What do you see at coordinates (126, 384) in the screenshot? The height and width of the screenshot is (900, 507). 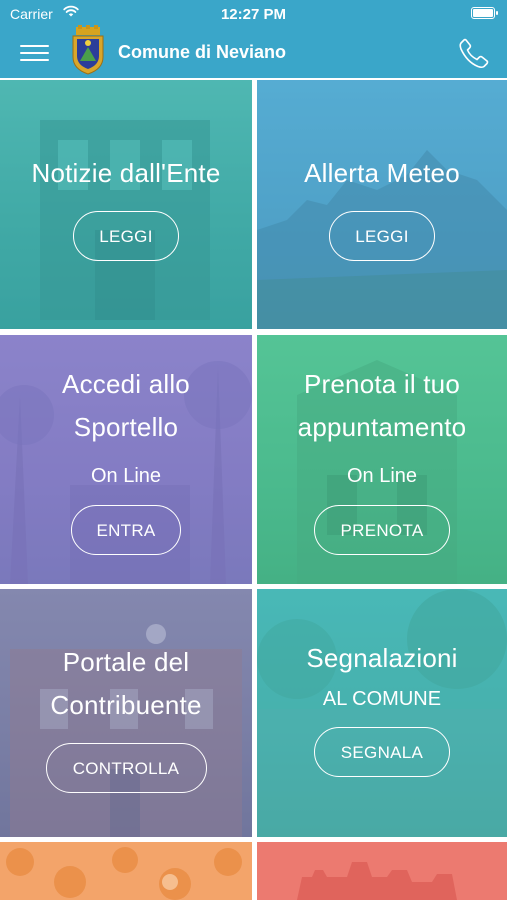 I see `tile-title-line1: Accedi allo` at bounding box center [126, 384].